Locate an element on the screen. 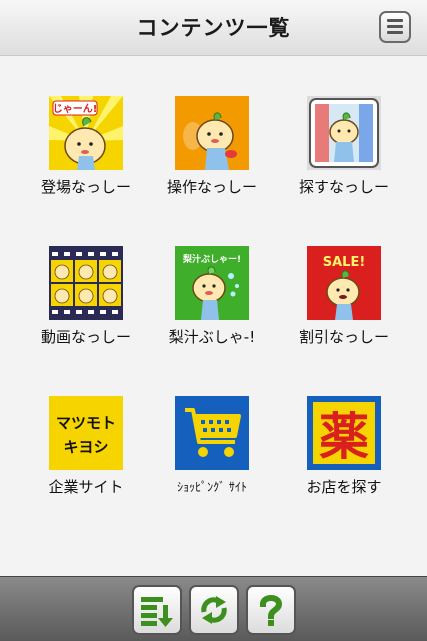 This screenshot has height=641, width=427. sort-button is located at coordinates (157, 610).